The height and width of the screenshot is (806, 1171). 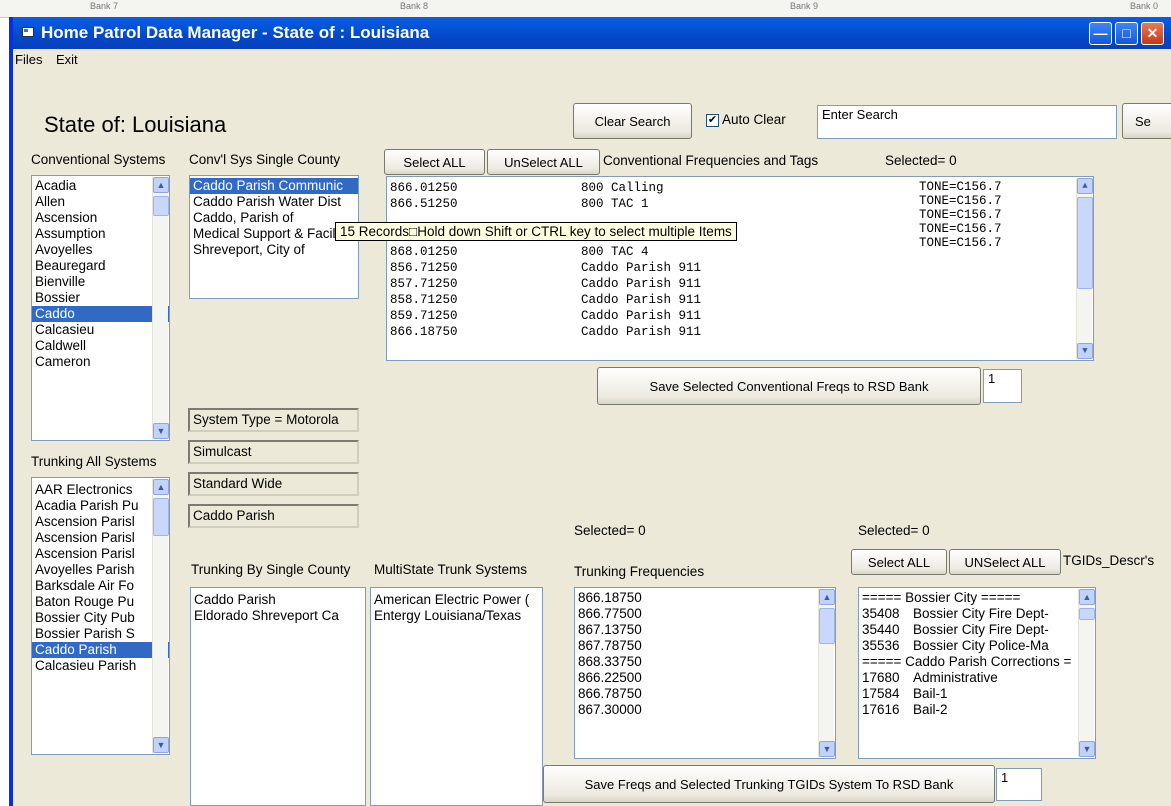 I want to click on list-item: Caddo Parish Water Dist, so click(x=274, y=202).